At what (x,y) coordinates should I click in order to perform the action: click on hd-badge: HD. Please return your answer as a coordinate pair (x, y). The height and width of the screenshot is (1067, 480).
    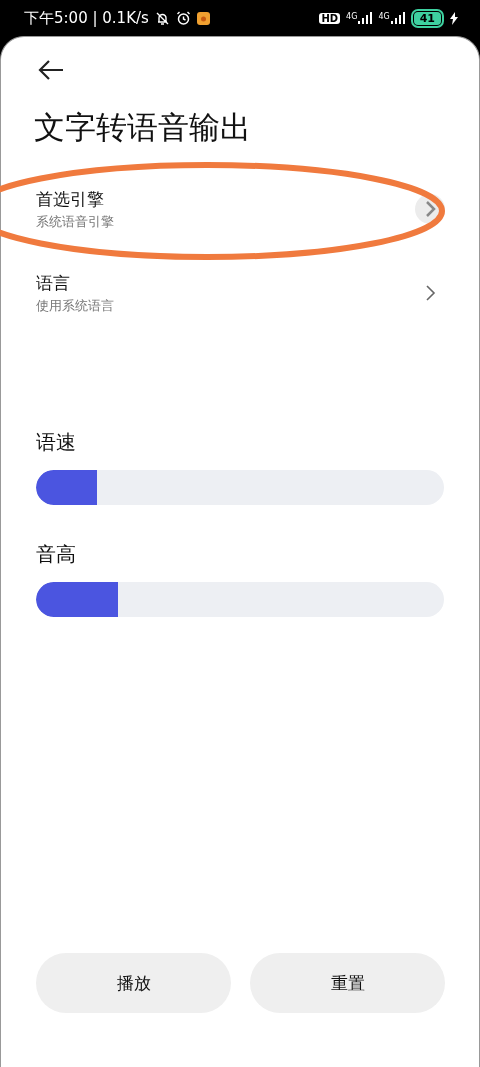
    Looking at the image, I should click on (330, 18).